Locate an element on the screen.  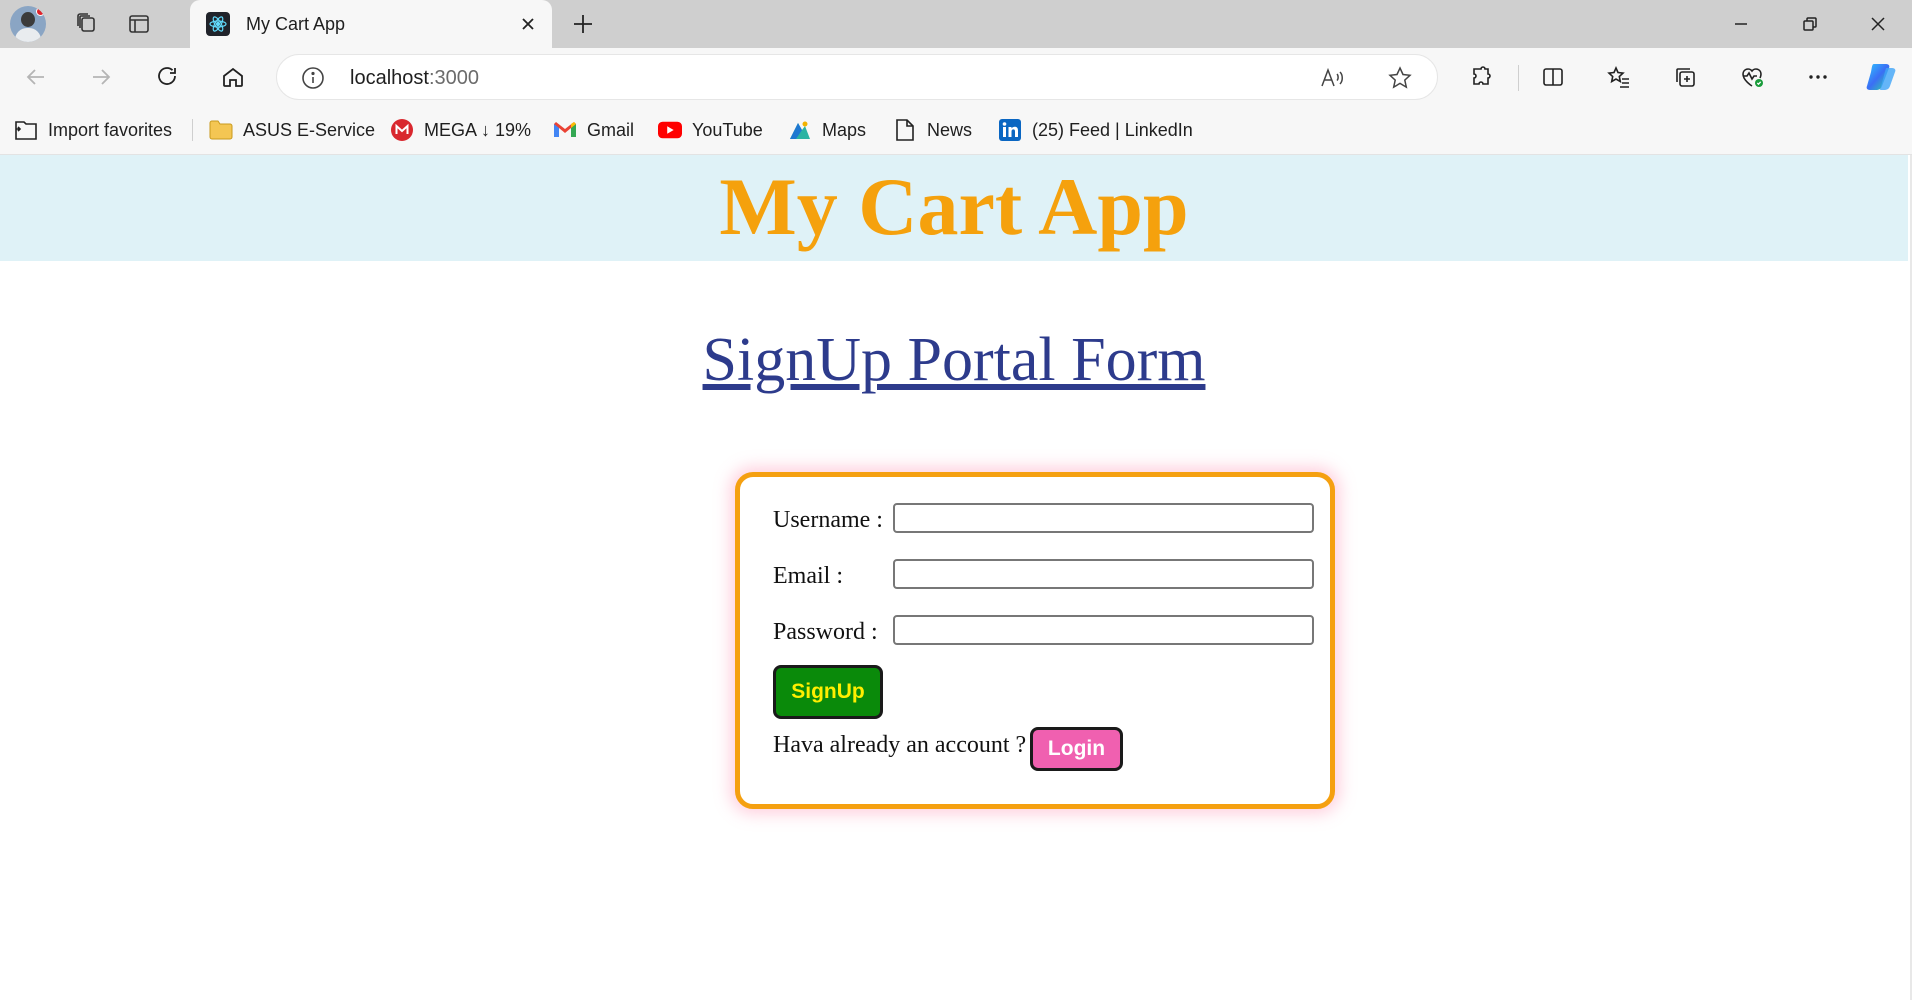
split-screen-icon is located at coordinates (1553, 77).